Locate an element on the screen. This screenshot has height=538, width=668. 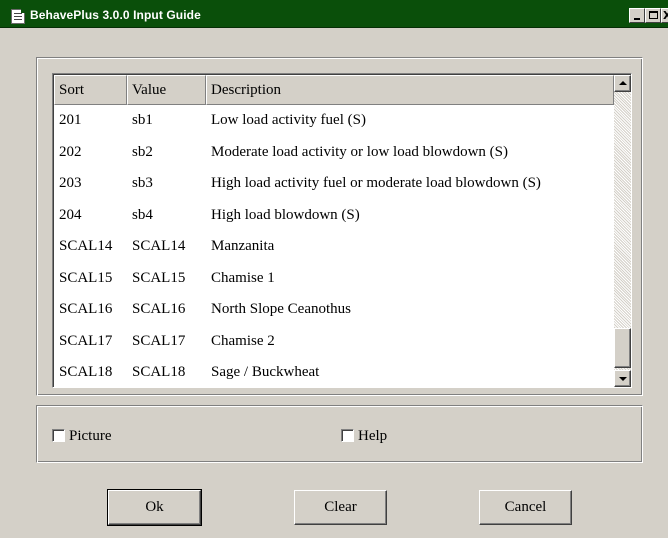
maximize-button is located at coordinates (653, 15).